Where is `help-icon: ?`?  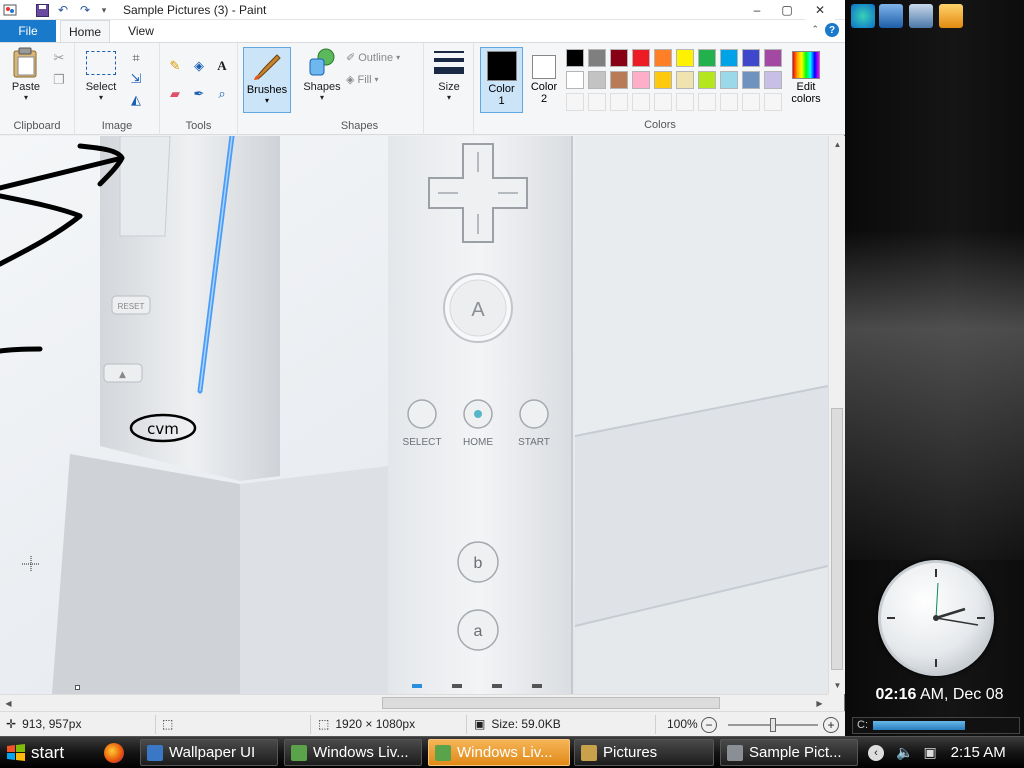 help-icon: ? is located at coordinates (832, 30).